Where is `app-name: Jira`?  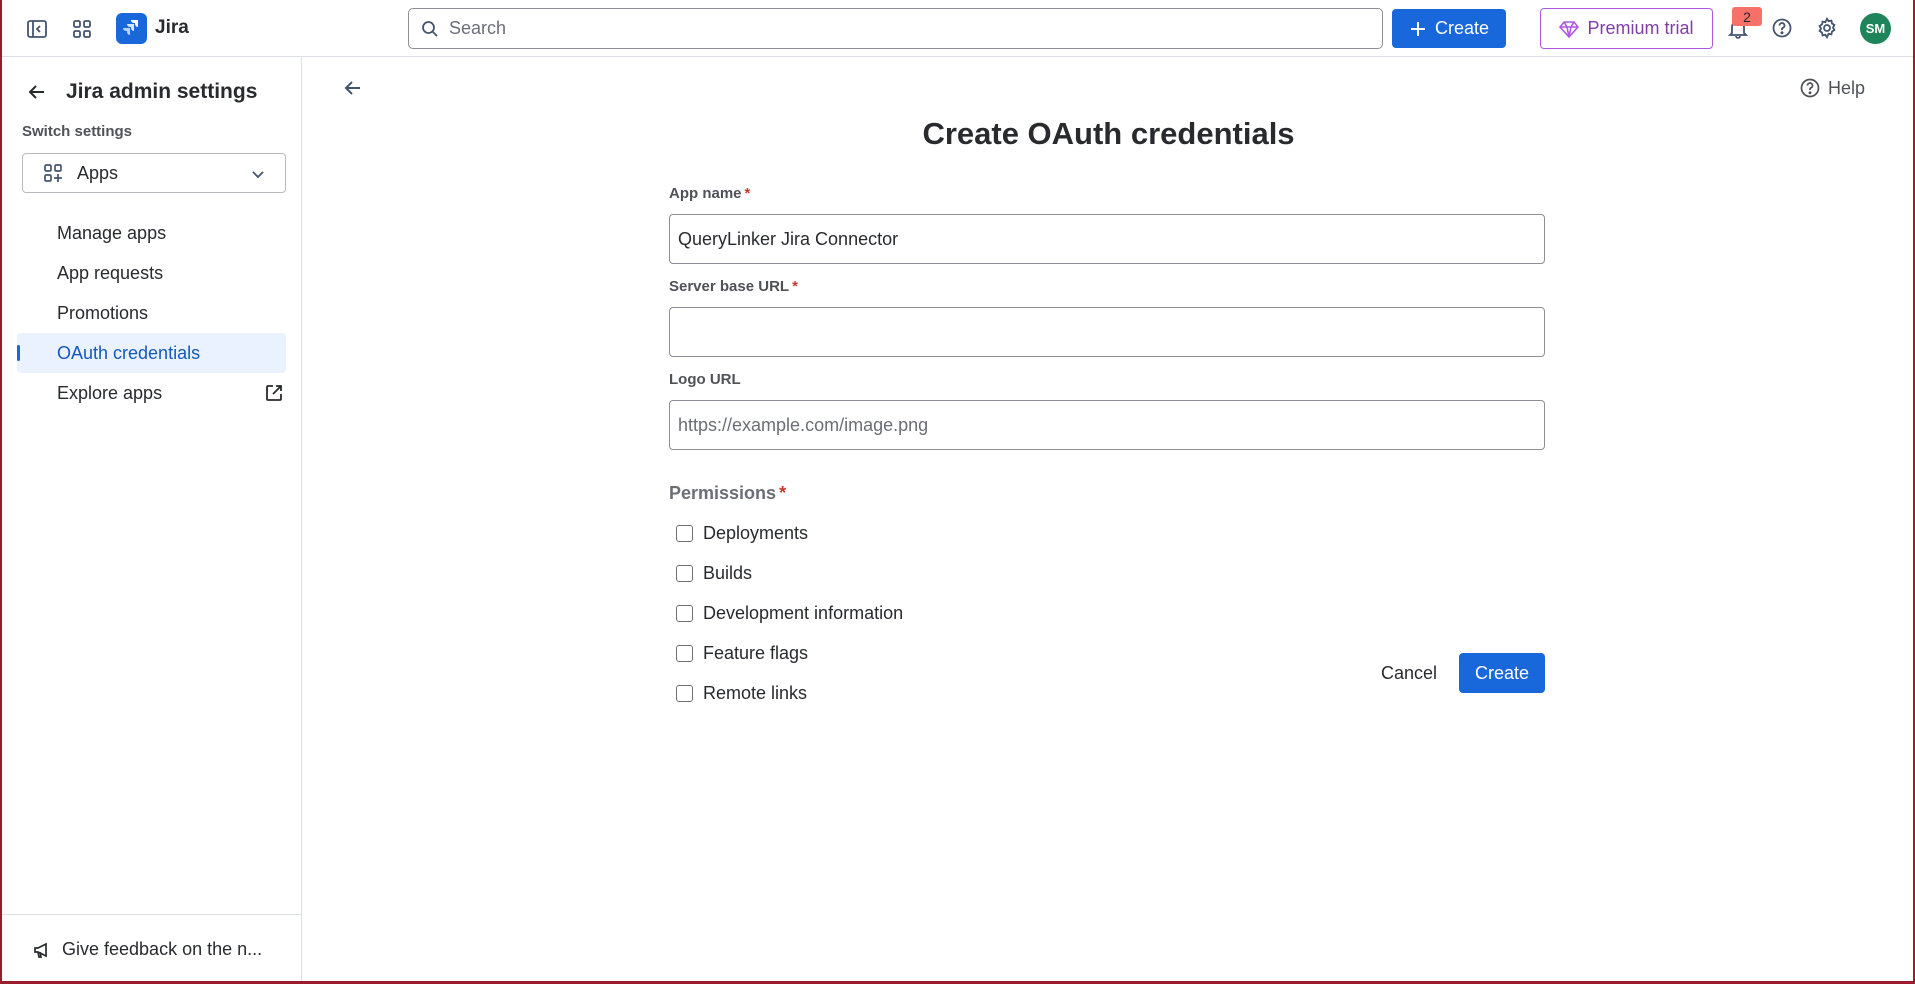
app-name: Jira is located at coordinates (172, 27).